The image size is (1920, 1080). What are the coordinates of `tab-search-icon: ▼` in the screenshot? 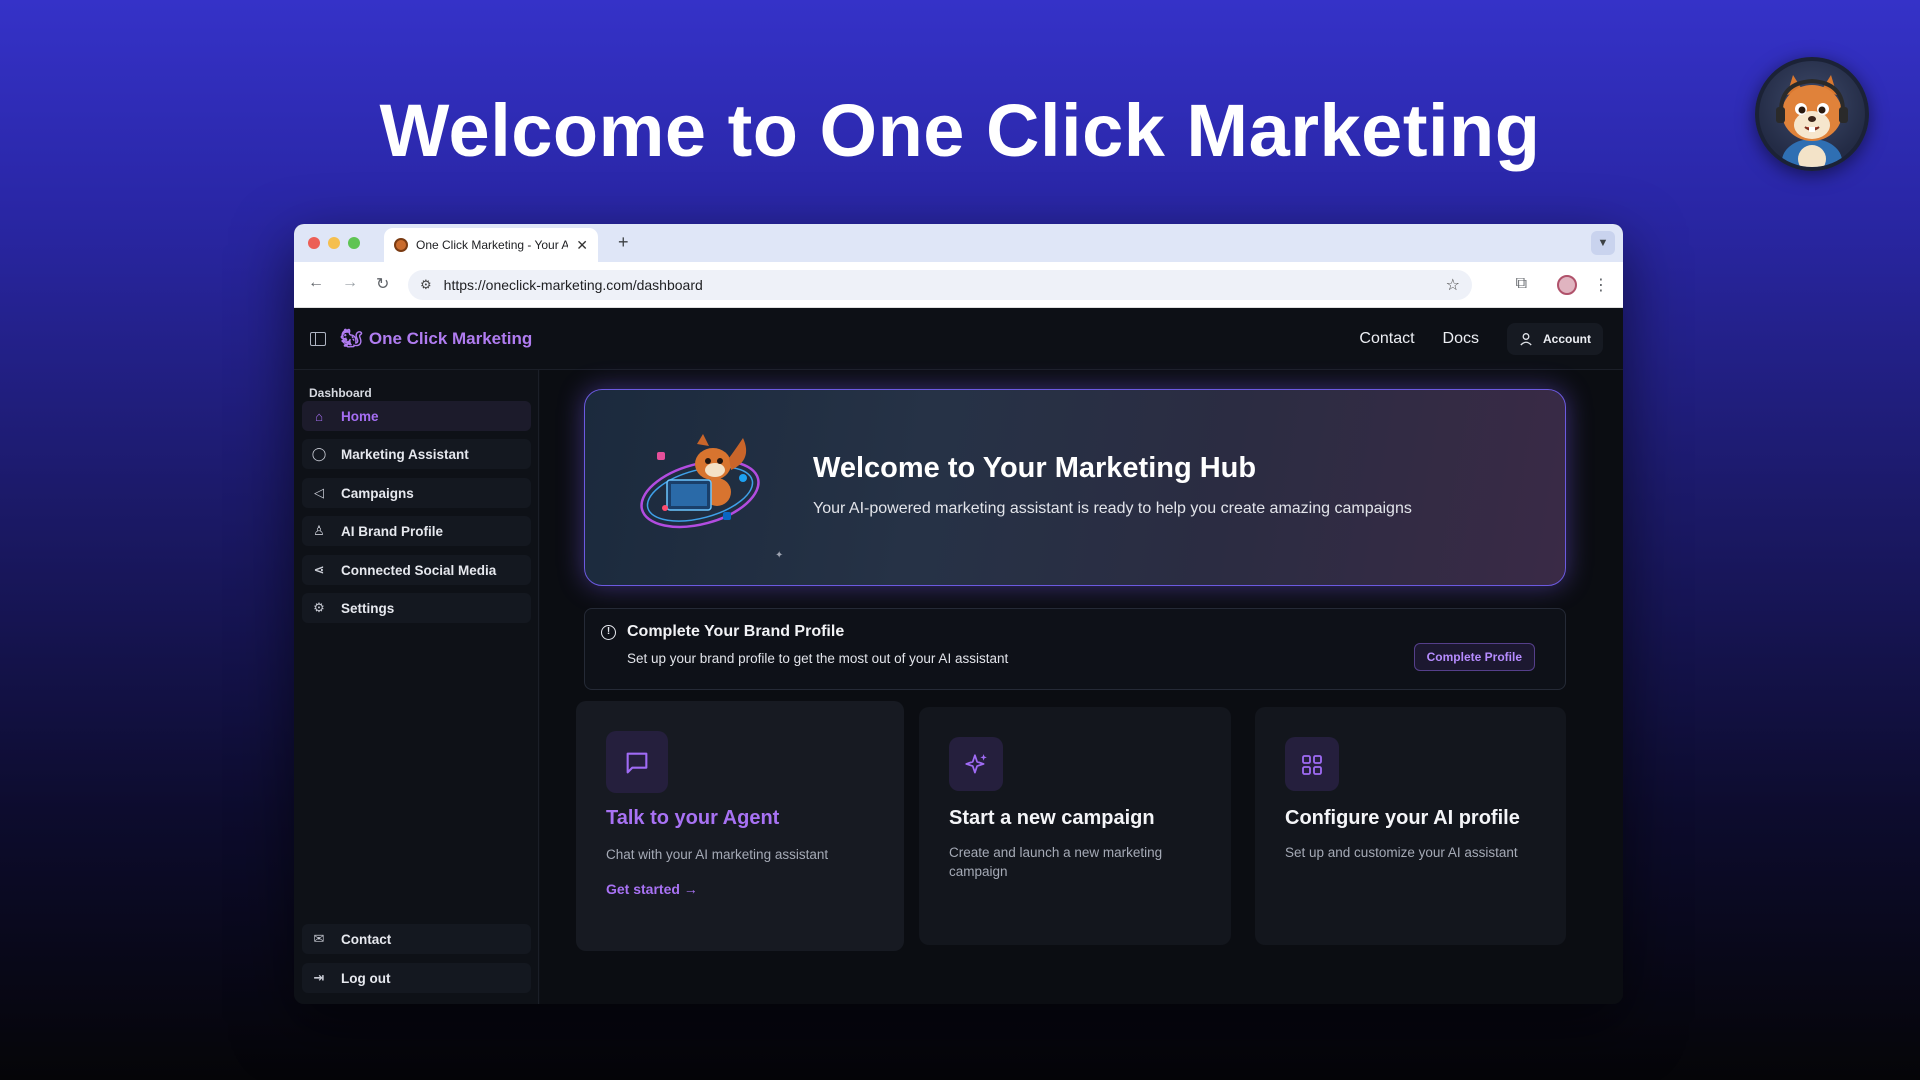 It's located at (1603, 243).